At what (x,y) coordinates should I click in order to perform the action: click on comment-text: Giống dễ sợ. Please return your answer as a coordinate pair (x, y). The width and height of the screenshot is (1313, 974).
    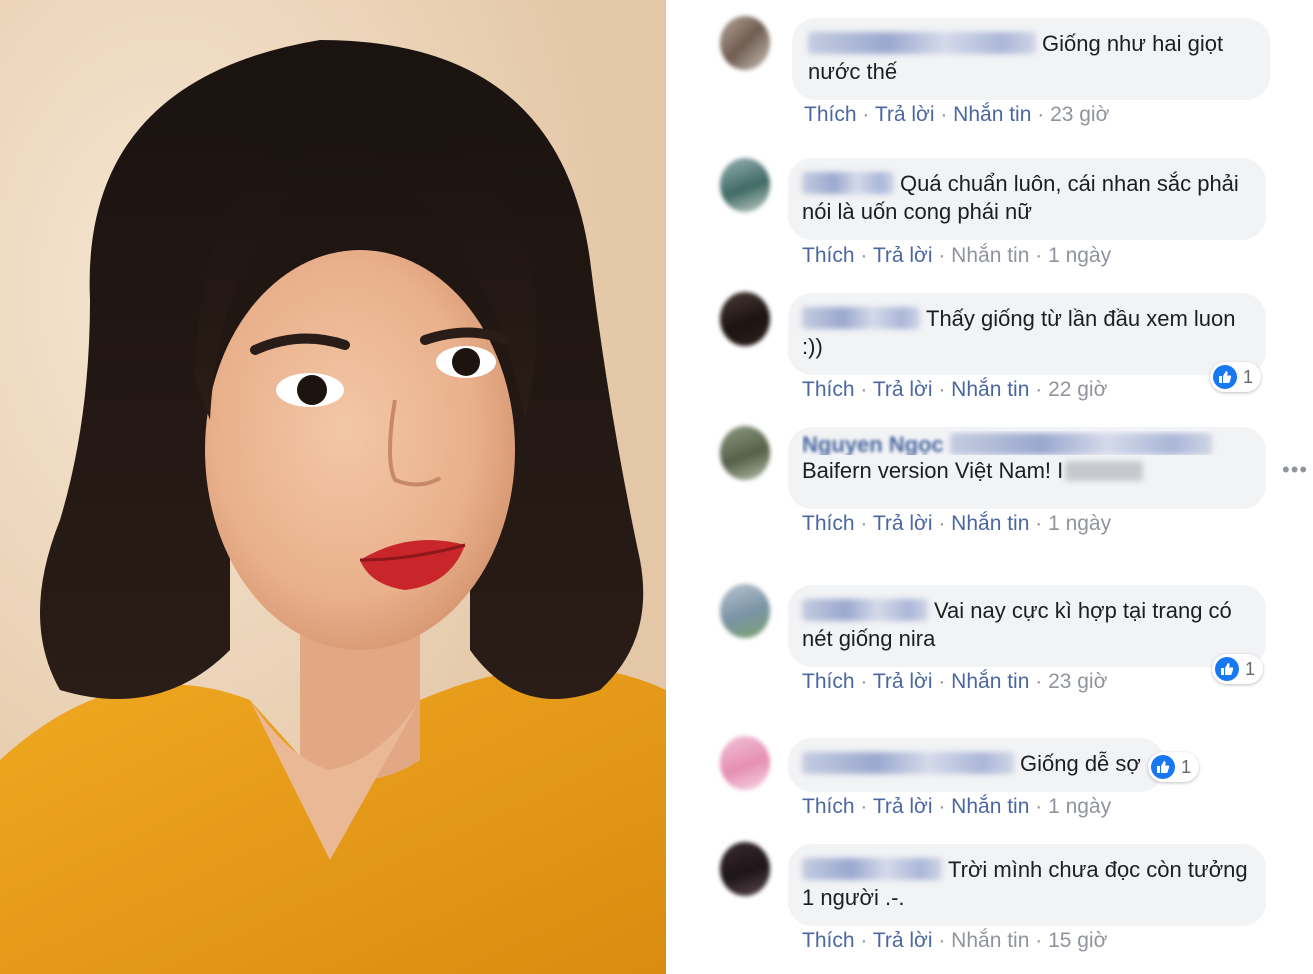
    Looking at the image, I should click on (1080, 763).